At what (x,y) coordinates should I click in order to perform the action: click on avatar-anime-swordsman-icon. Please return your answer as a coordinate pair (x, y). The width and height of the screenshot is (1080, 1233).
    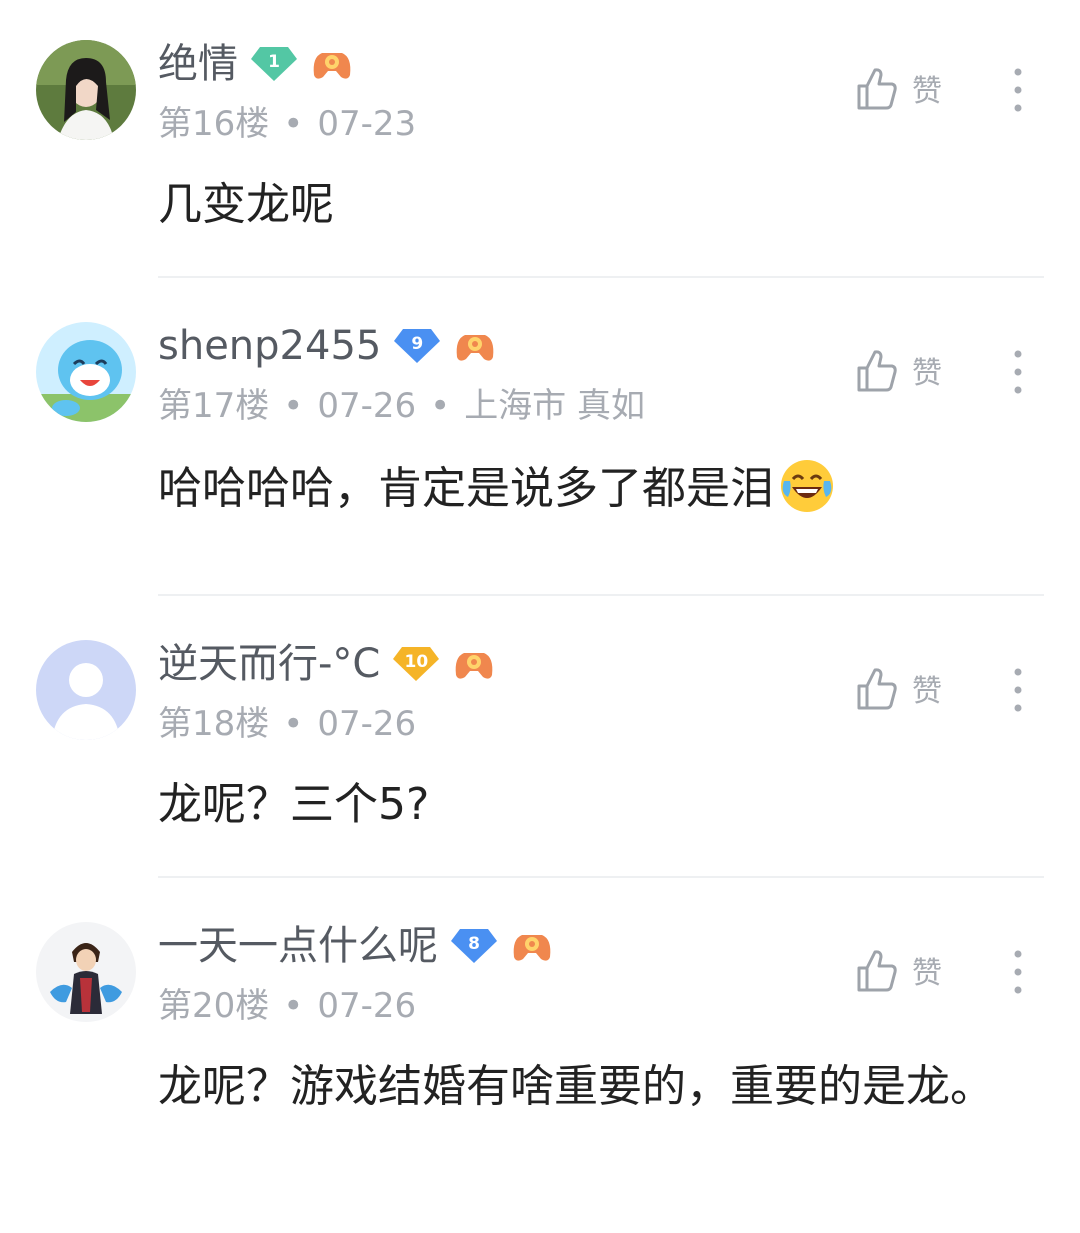
    Looking at the image, I should click on (86, 972).